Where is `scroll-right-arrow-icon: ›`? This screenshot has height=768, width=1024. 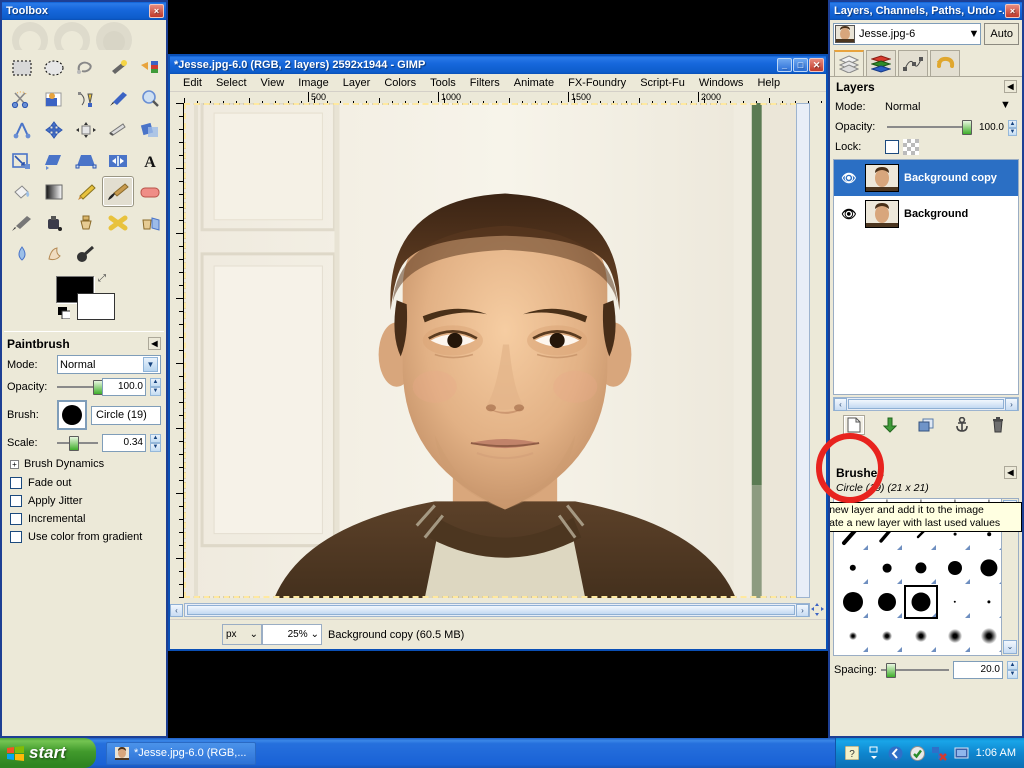
scroll-right-arrow-icon: › is located at coordinates (1011, 404).